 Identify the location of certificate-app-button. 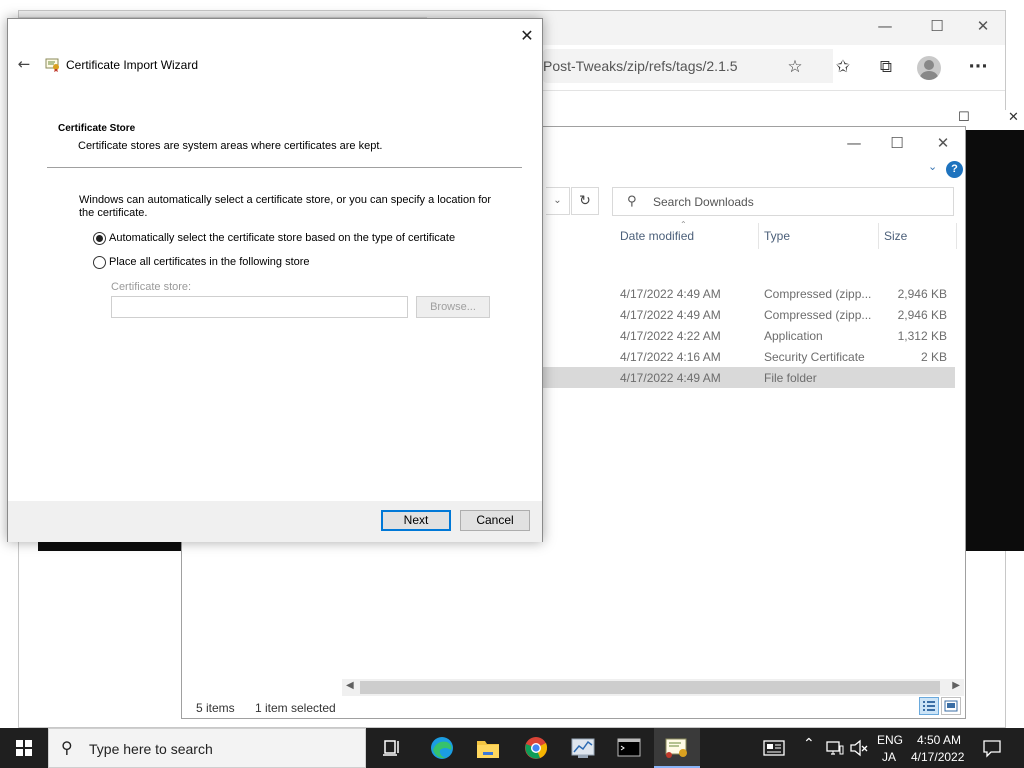
(677, 748).